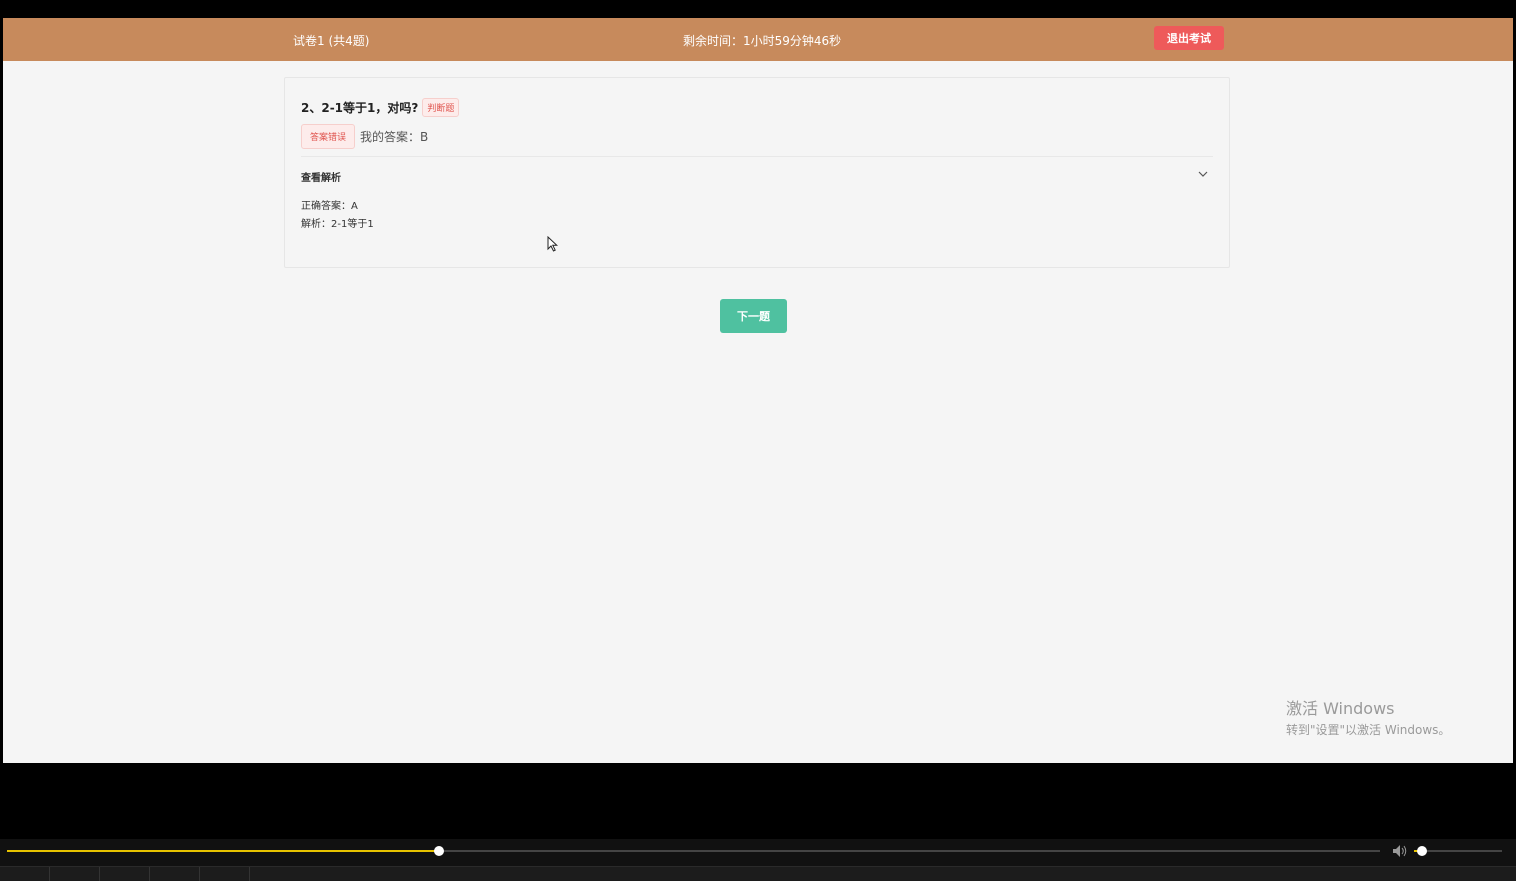 This screenshot has width=1516, height=881. Describe the element at coordinates (337, 224) in the screenshot. I see `explanation: 解析：2-1等于1` at that location.